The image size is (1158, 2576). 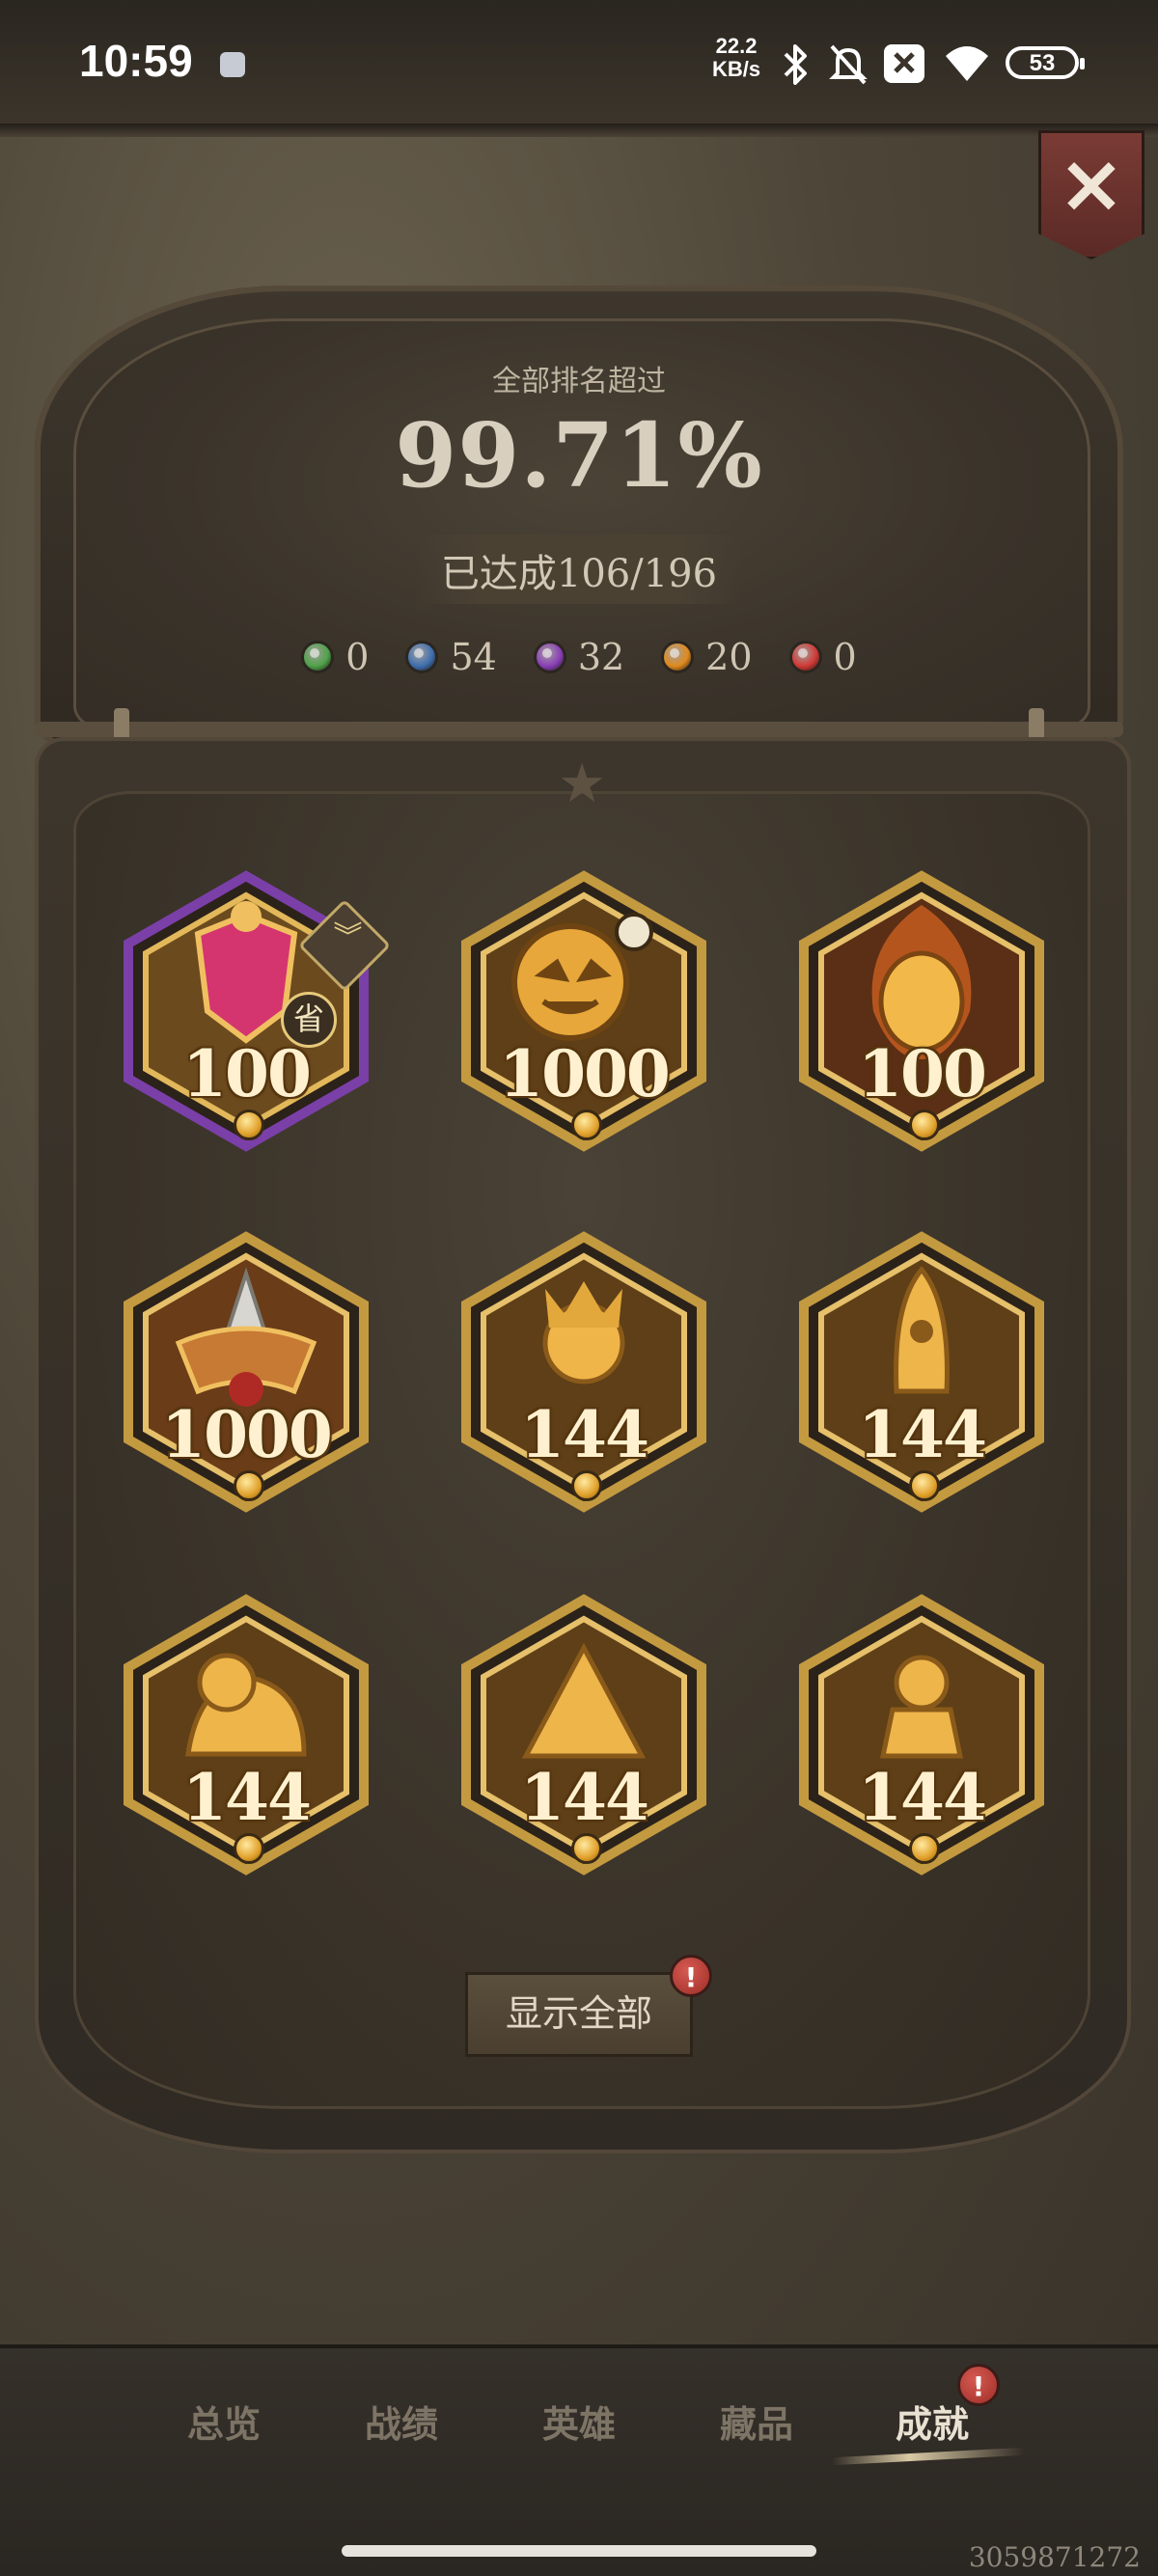 What do you see at coordinates (1045, 63) in the screenshot?
I see `battery-icon: 53` at bounding box center [1045, 63].